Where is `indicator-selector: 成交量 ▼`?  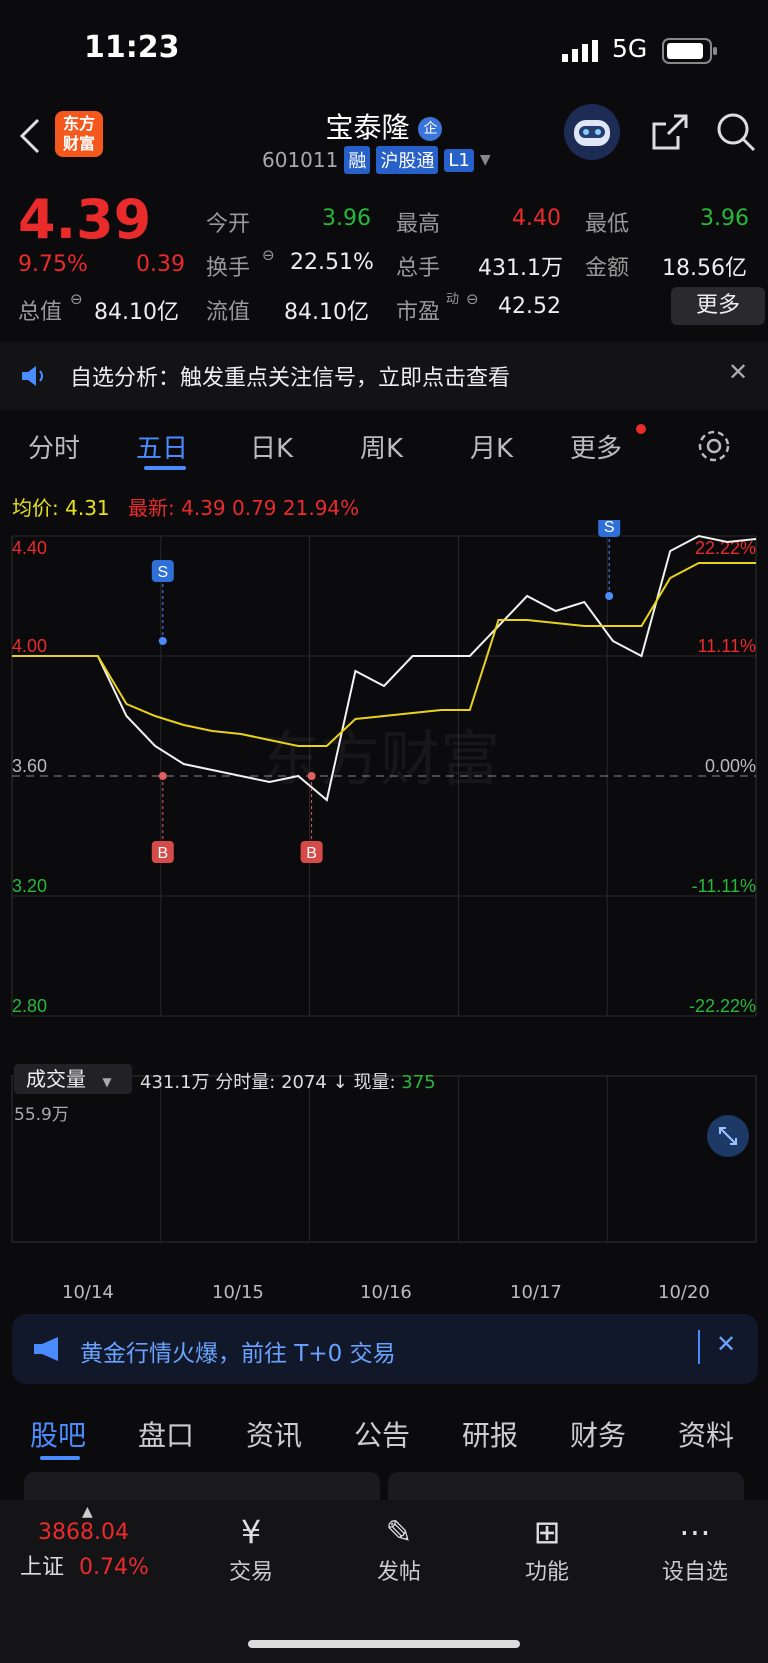
indicator-selector: 成交量 ▼ is located at coordinates (73, 1079).